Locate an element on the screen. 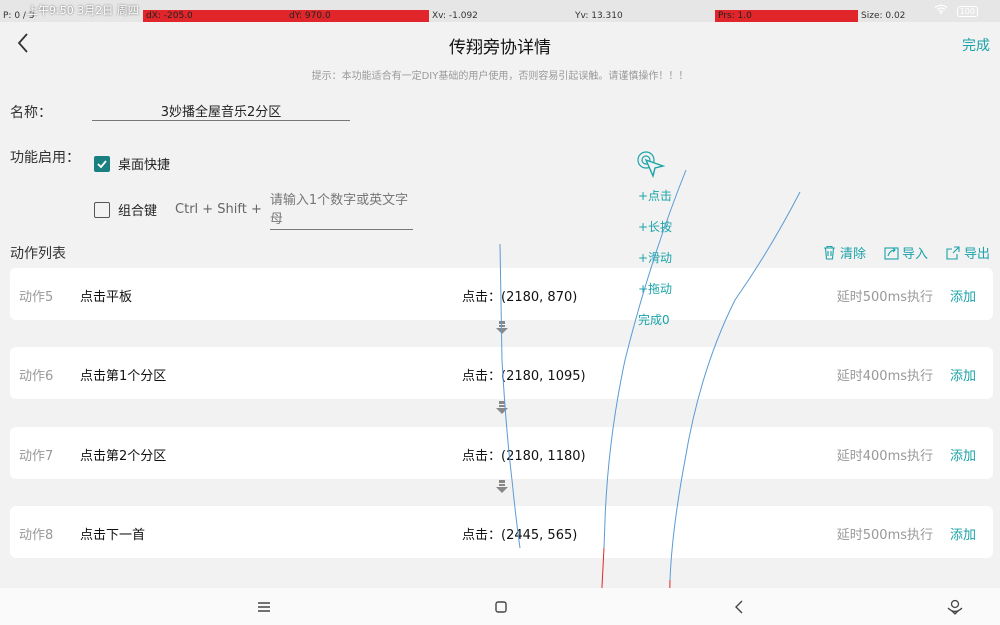 The image size is (1000, 625). import-label: 导入 is located at coordinates (914, 254).